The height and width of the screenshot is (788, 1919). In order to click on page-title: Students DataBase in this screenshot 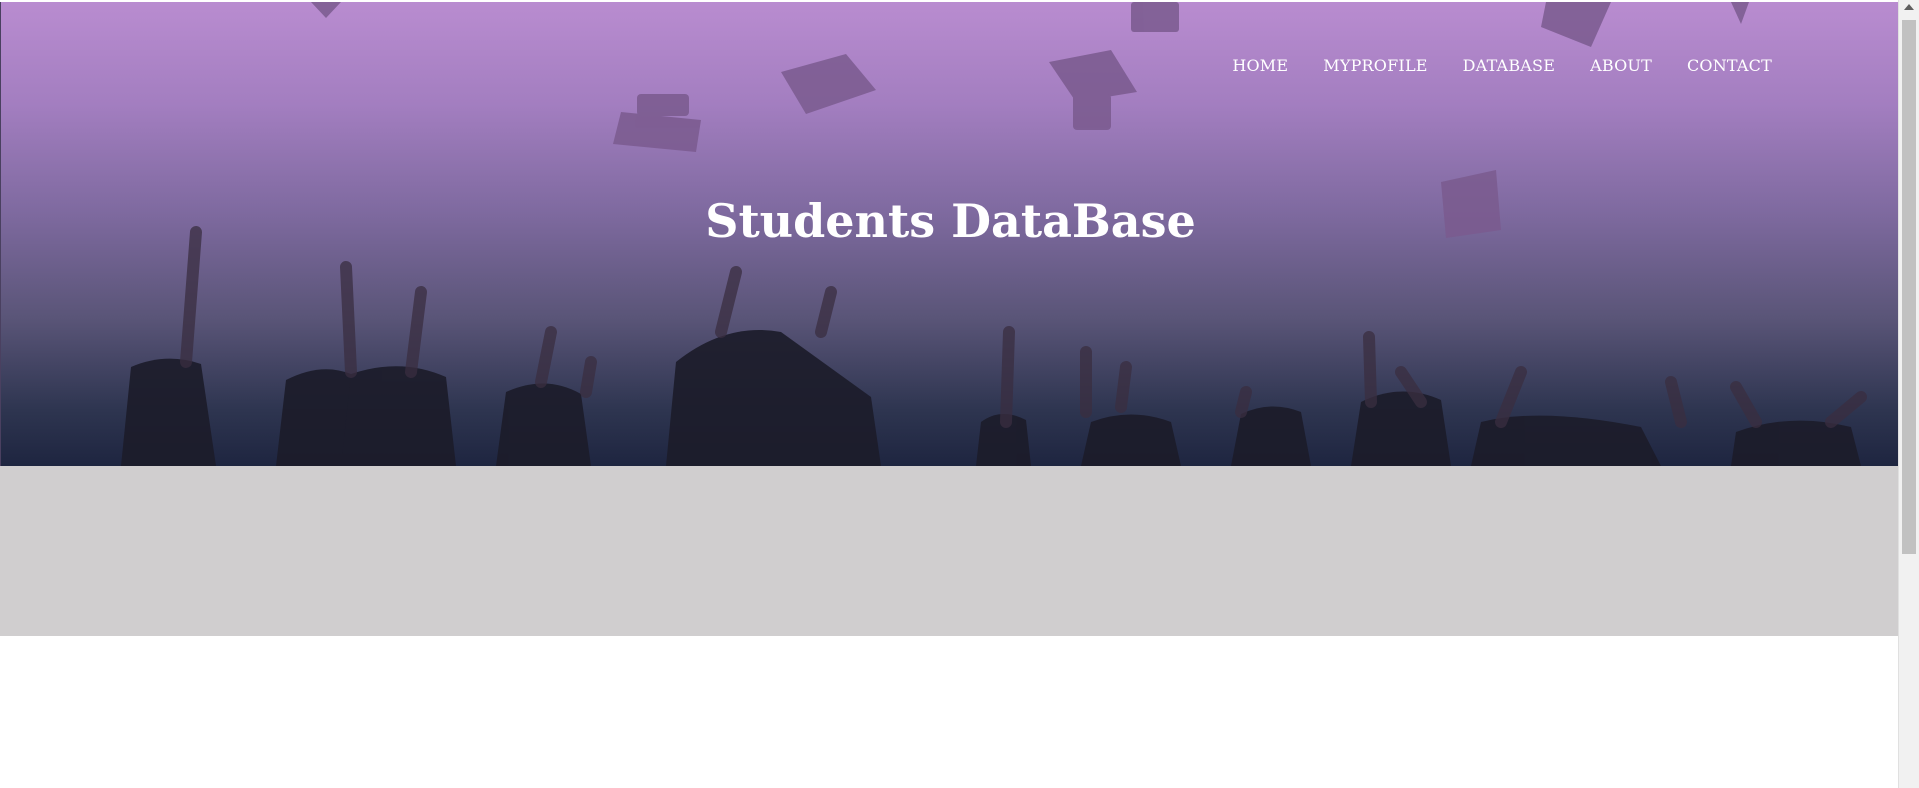, I will do `click(950, 221)`.